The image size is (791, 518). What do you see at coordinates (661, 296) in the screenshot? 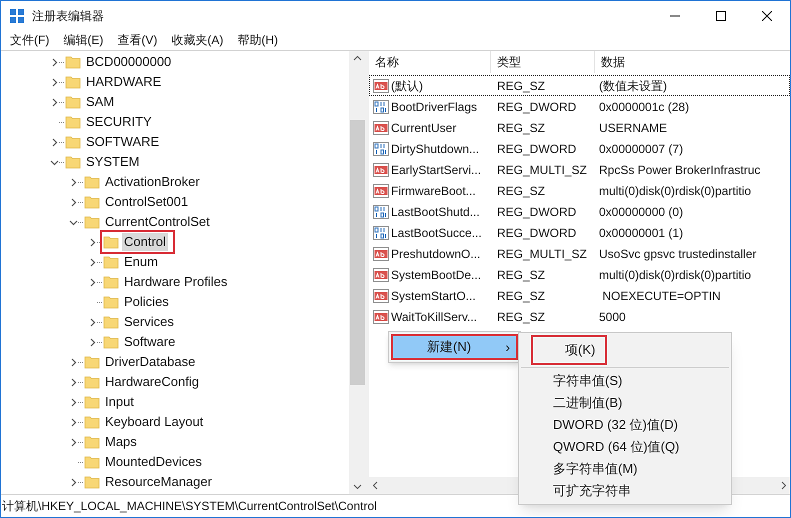
I see `table-cell-text: NOEXECUTE=OPTIN` at bounding box center [661, 296].